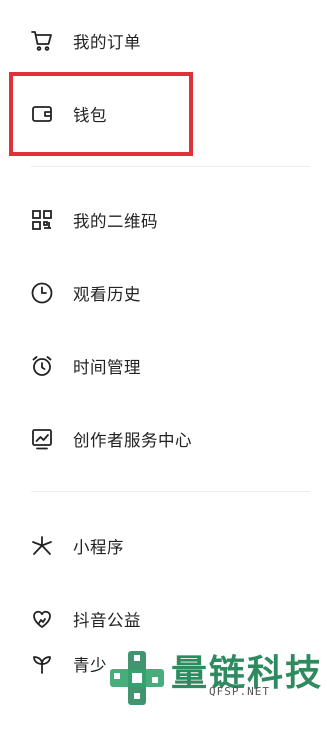  Describe the element at coordinates (107, 620) in the screenshot. I see `menu-item-label: 抖音公益` at that location.